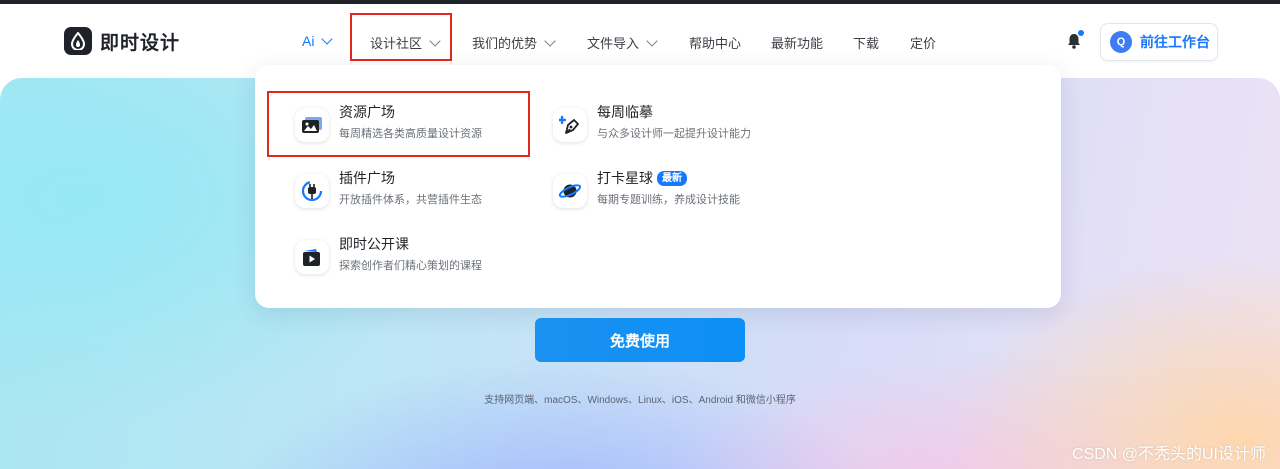  I want to click on menu-item-desc: 每期专题训练，养成设计技能, so click(668, 200).